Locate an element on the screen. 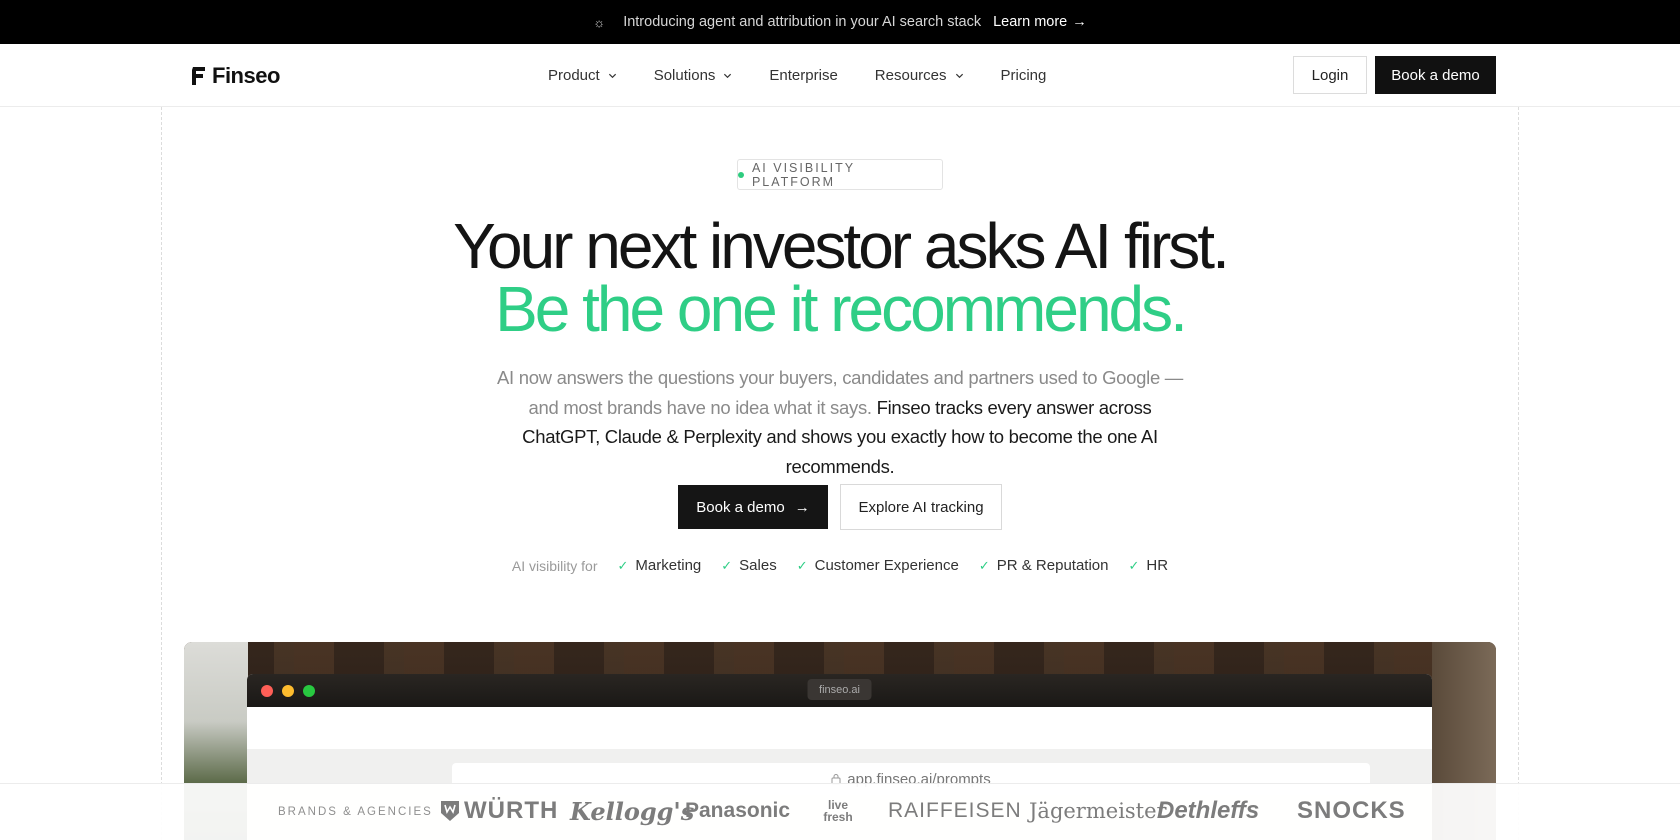 Image resolution: width=1680 pixels, height=840 pixels. nav-item-label: Solutions is located at coordinates (684, 75).